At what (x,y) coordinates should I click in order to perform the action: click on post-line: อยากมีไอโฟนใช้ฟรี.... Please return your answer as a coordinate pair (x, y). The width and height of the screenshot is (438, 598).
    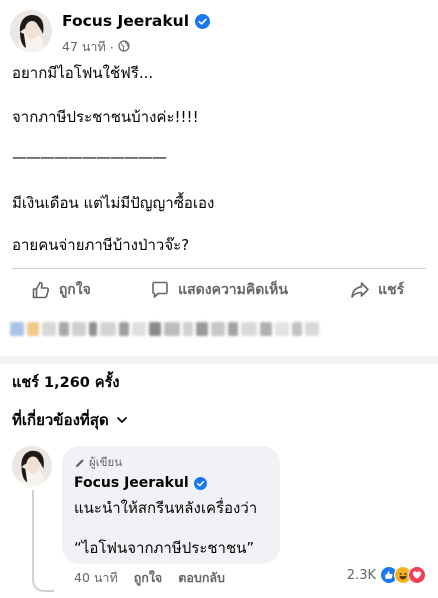
    Looking at the image, I should click on (83, 73).